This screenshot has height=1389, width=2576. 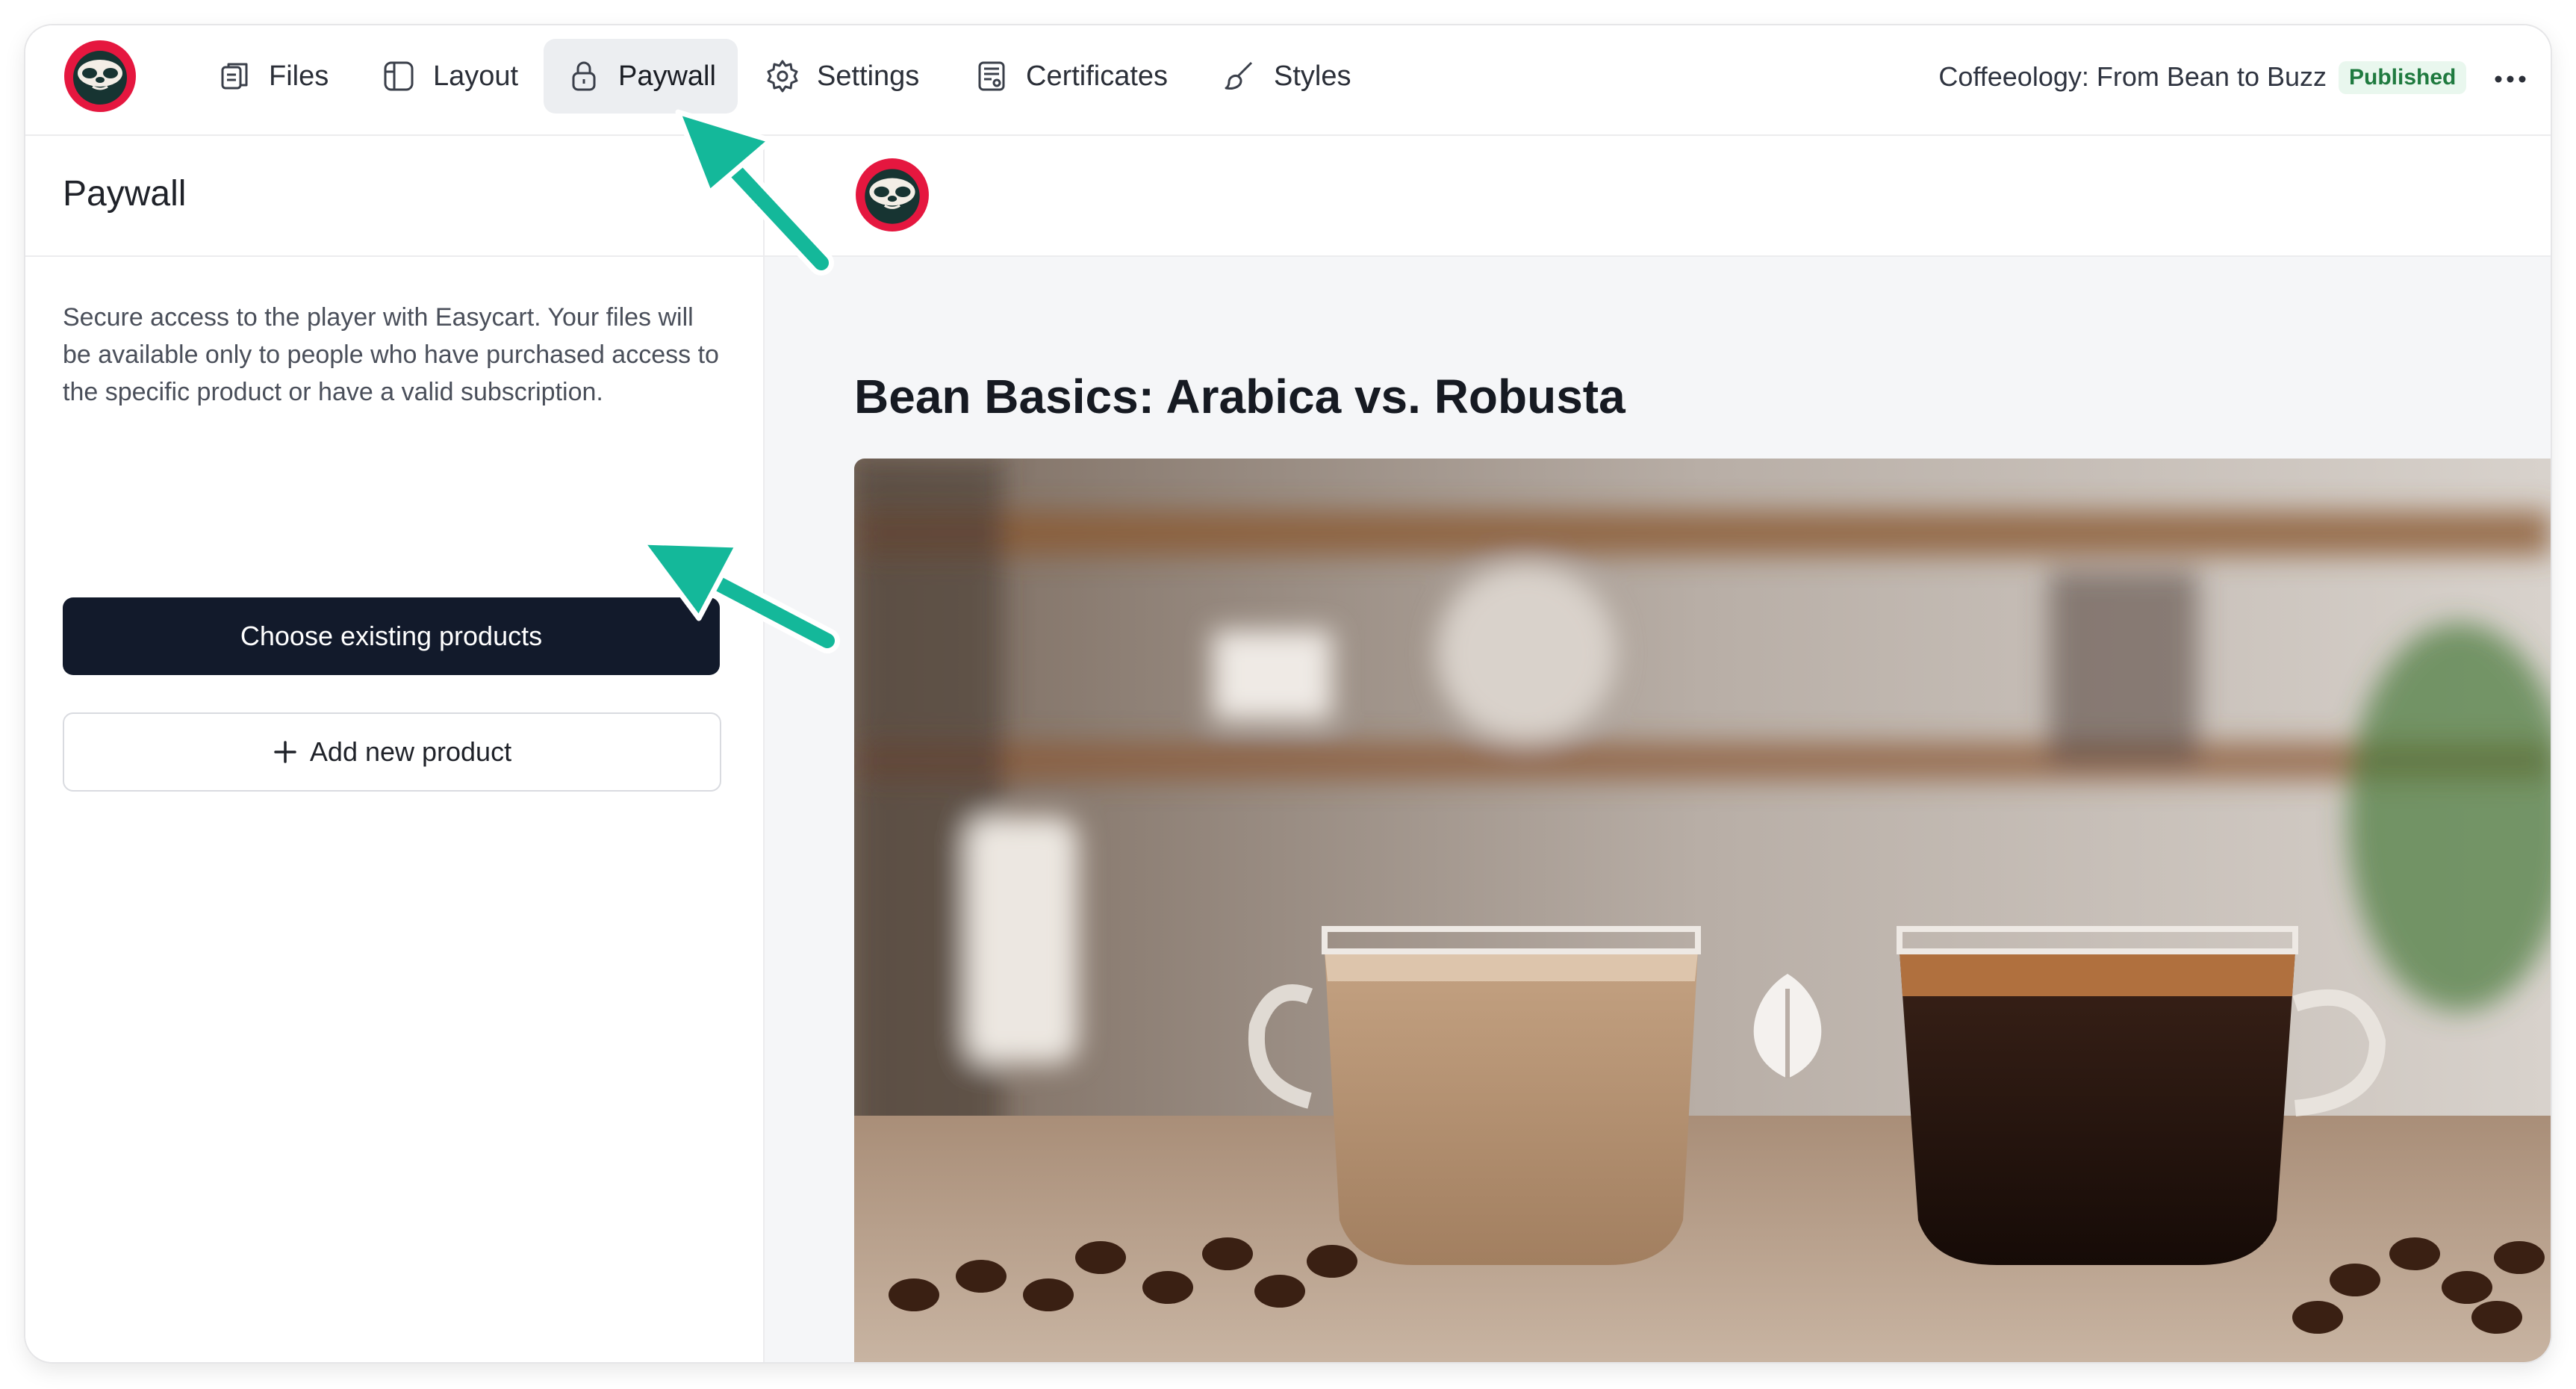 I want to click on tab-paywall-label: Paywall, so click(x=667, y=76).